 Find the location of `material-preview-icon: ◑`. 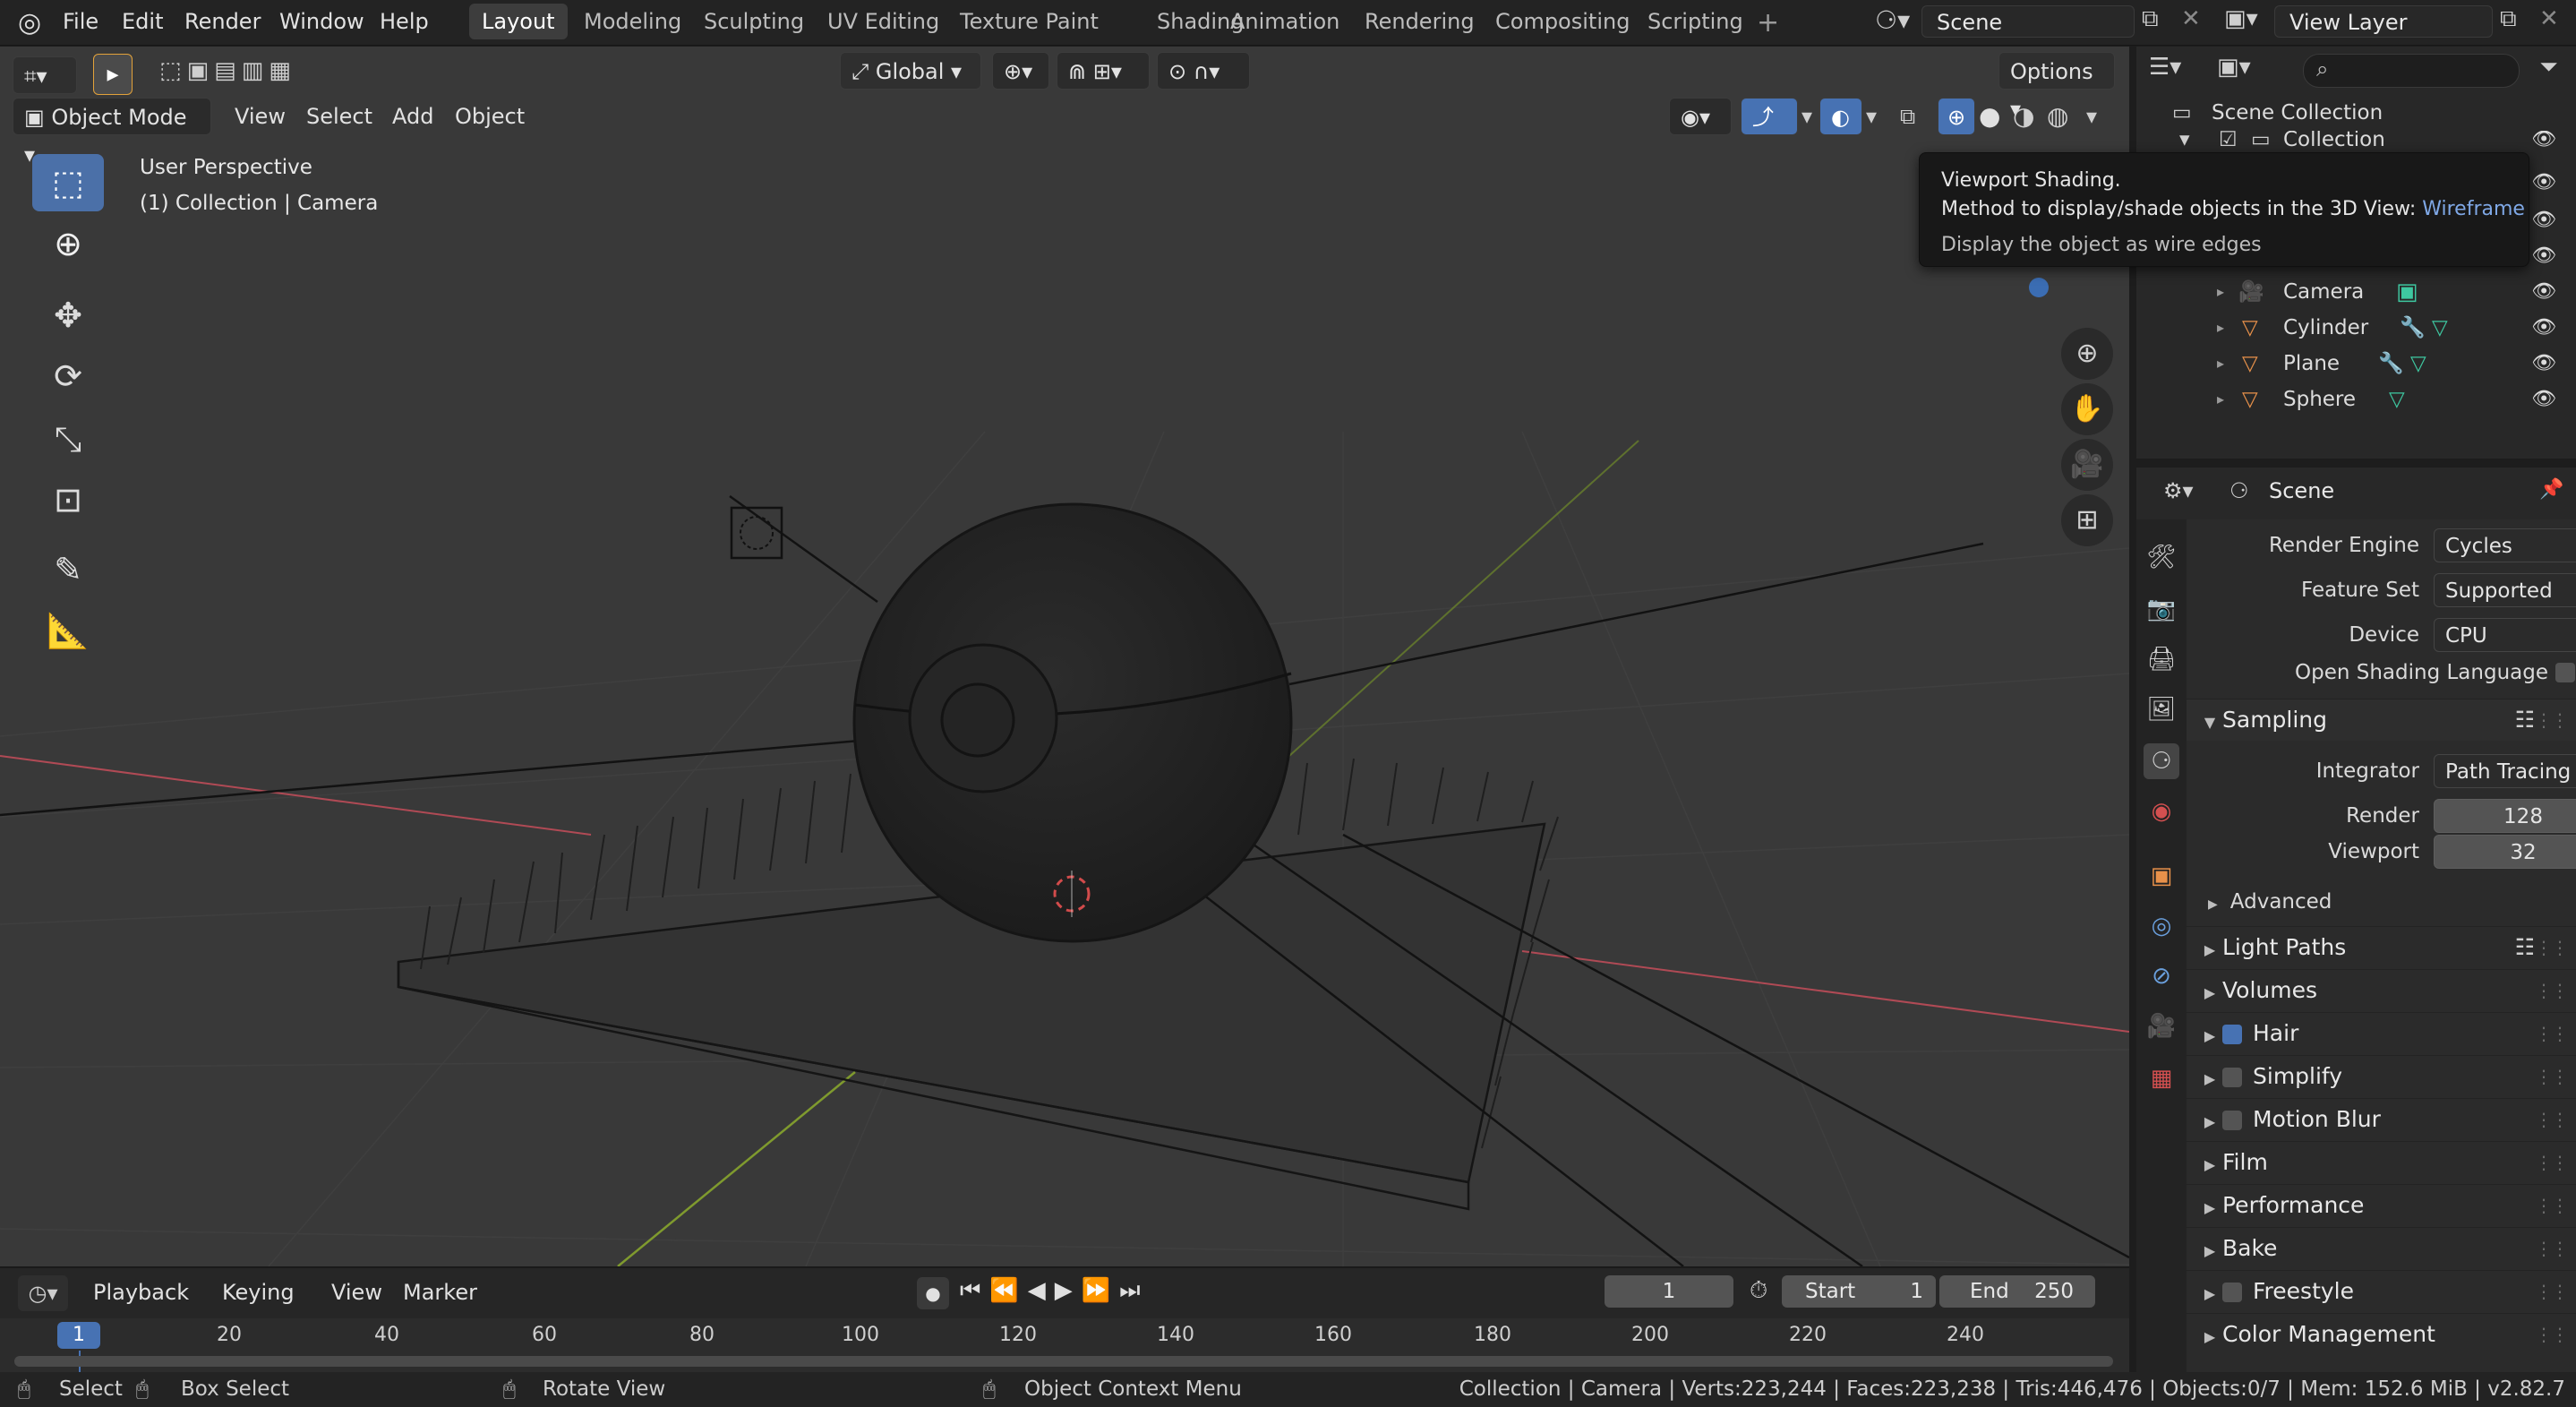

material-preview-icon: ◑ is located at coordinates (2023, 116).